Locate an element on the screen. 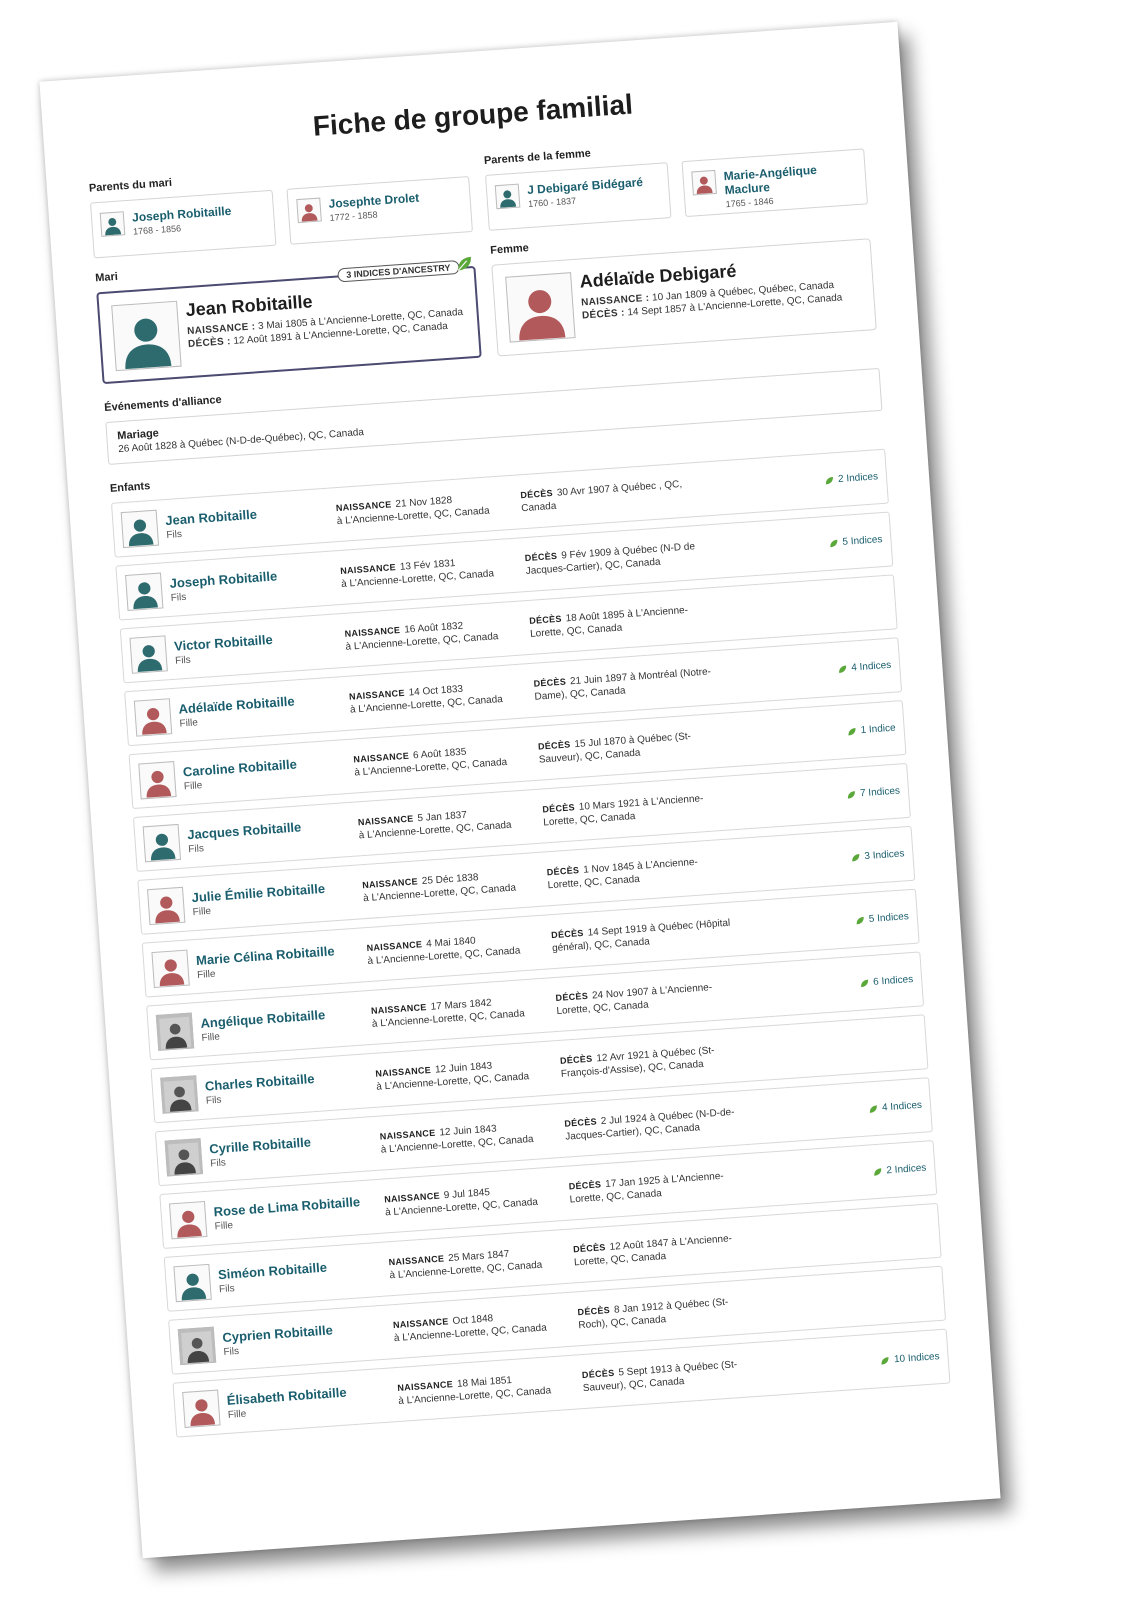  child-identity: Jacques Robitaille Fils is located at coordinates (251, 836).